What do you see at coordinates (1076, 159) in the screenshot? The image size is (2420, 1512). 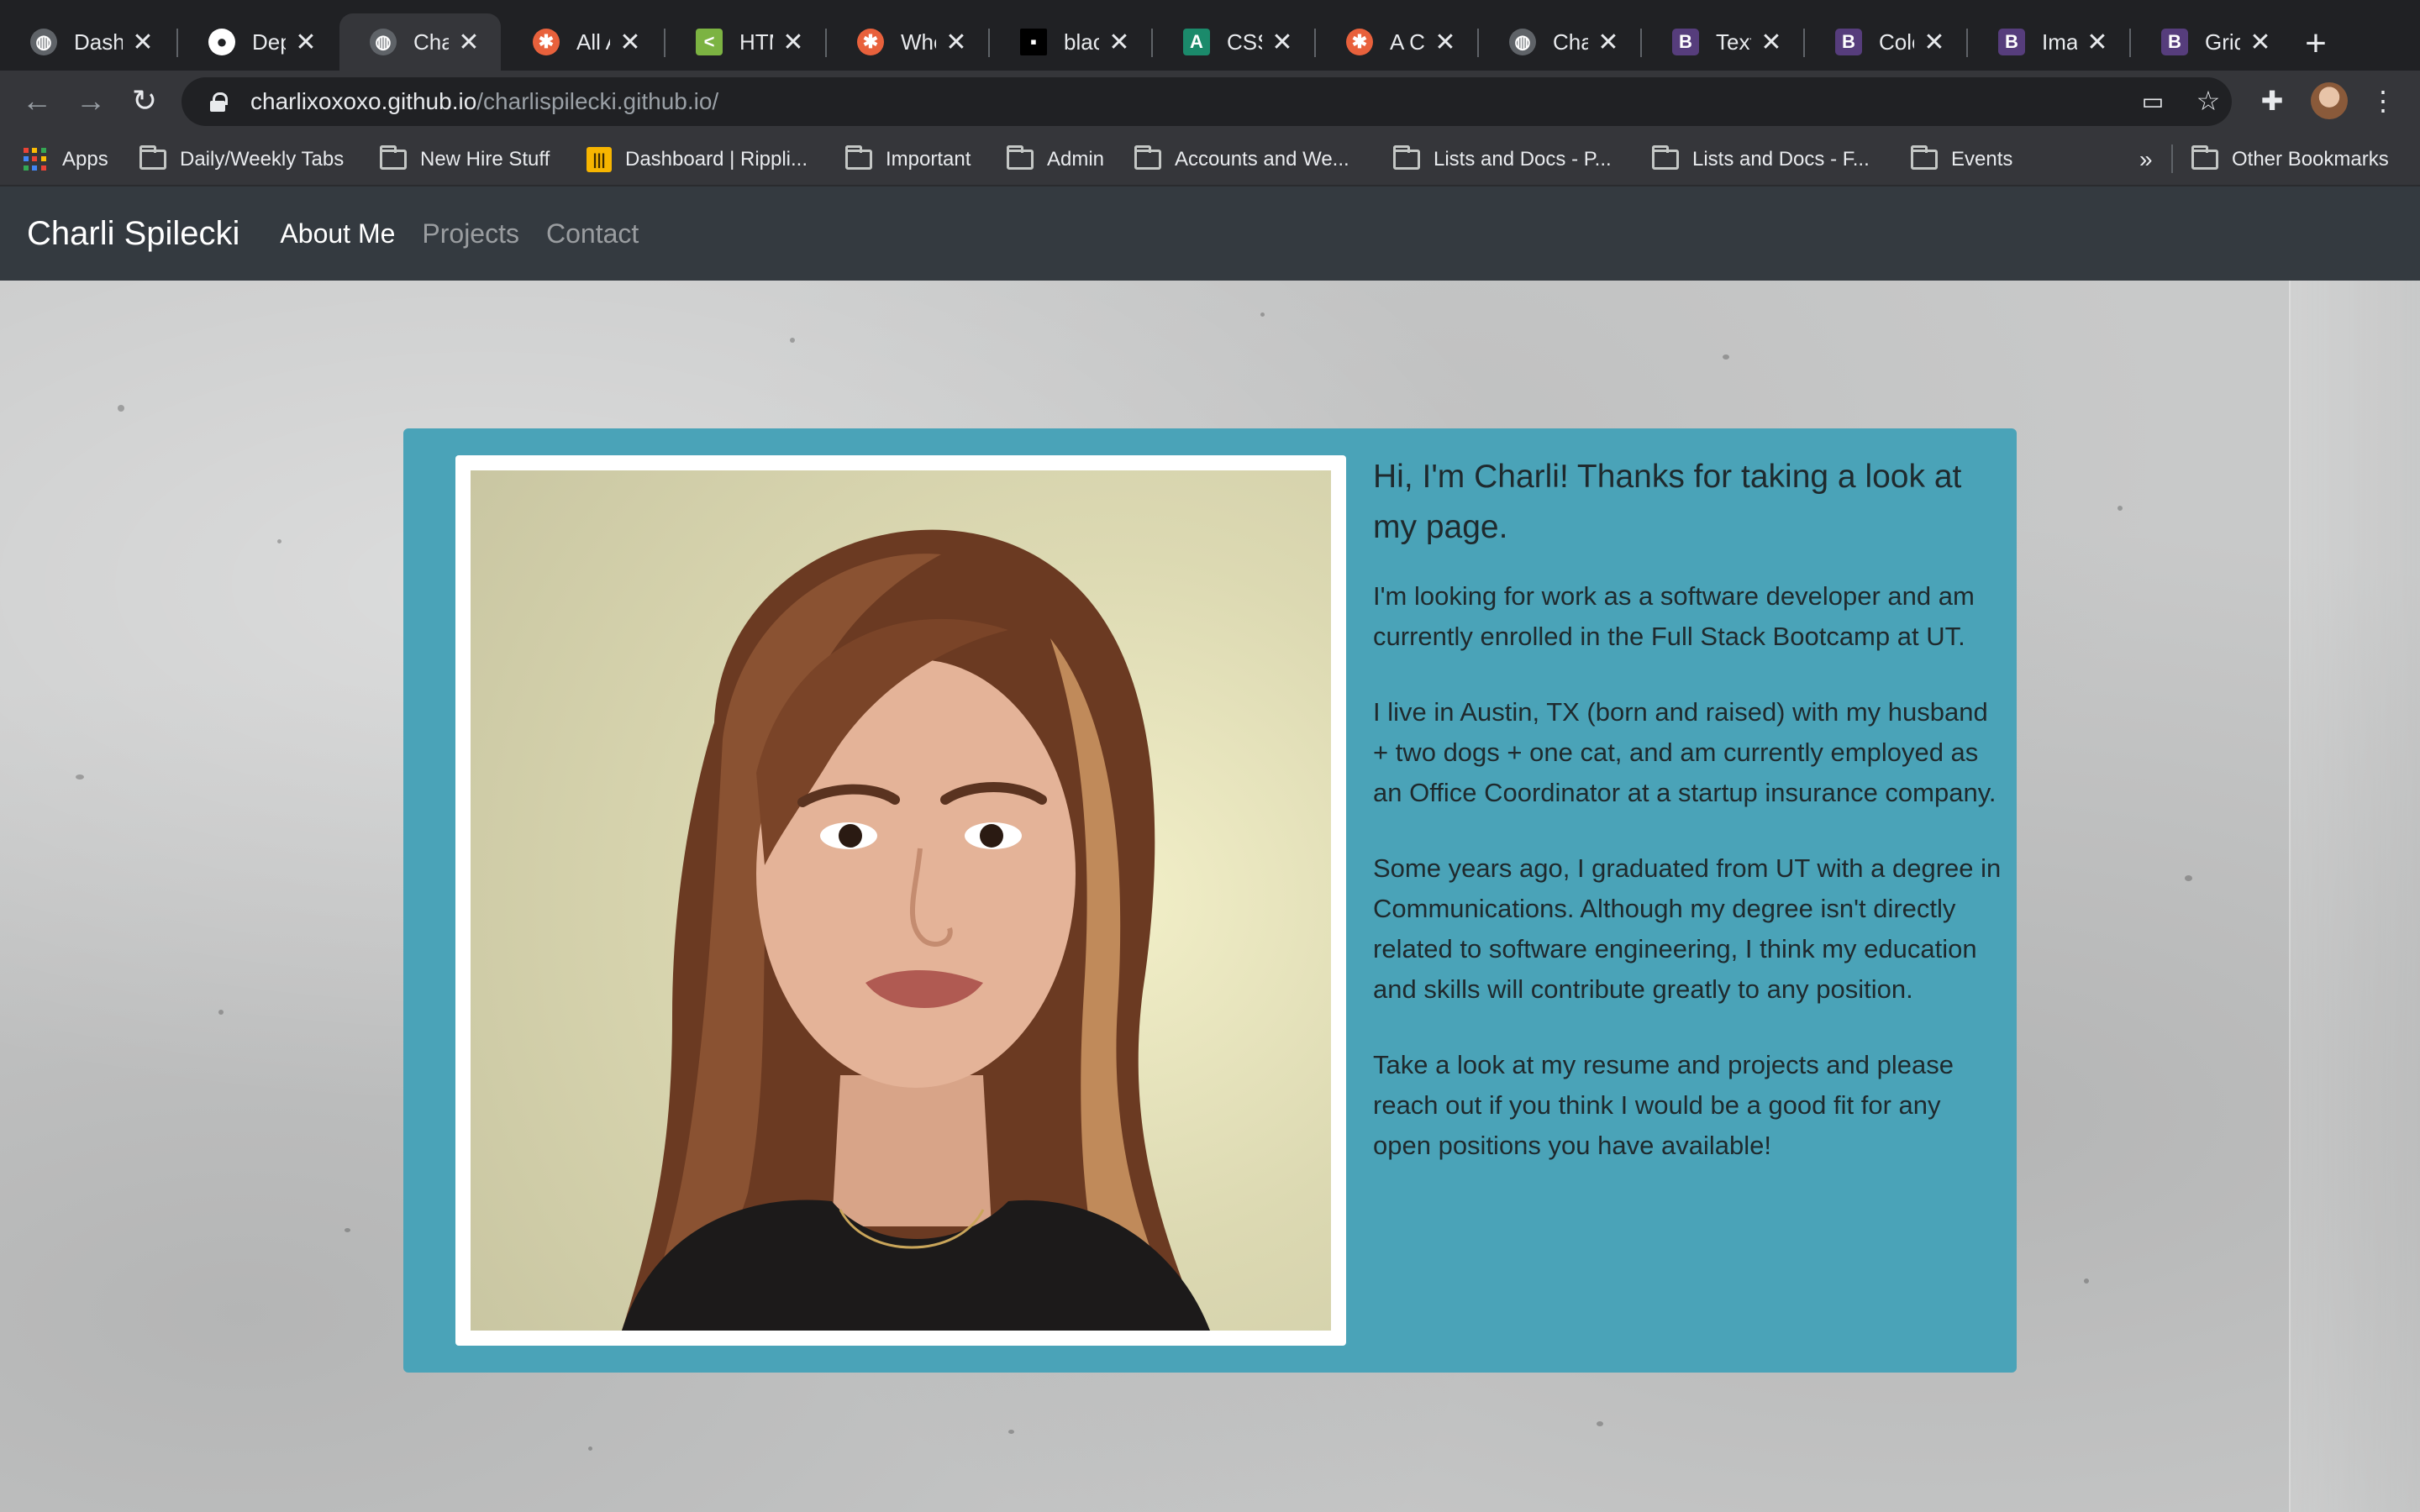 I see `bookmark-label: Admin` at bounding box center [1076, 159].